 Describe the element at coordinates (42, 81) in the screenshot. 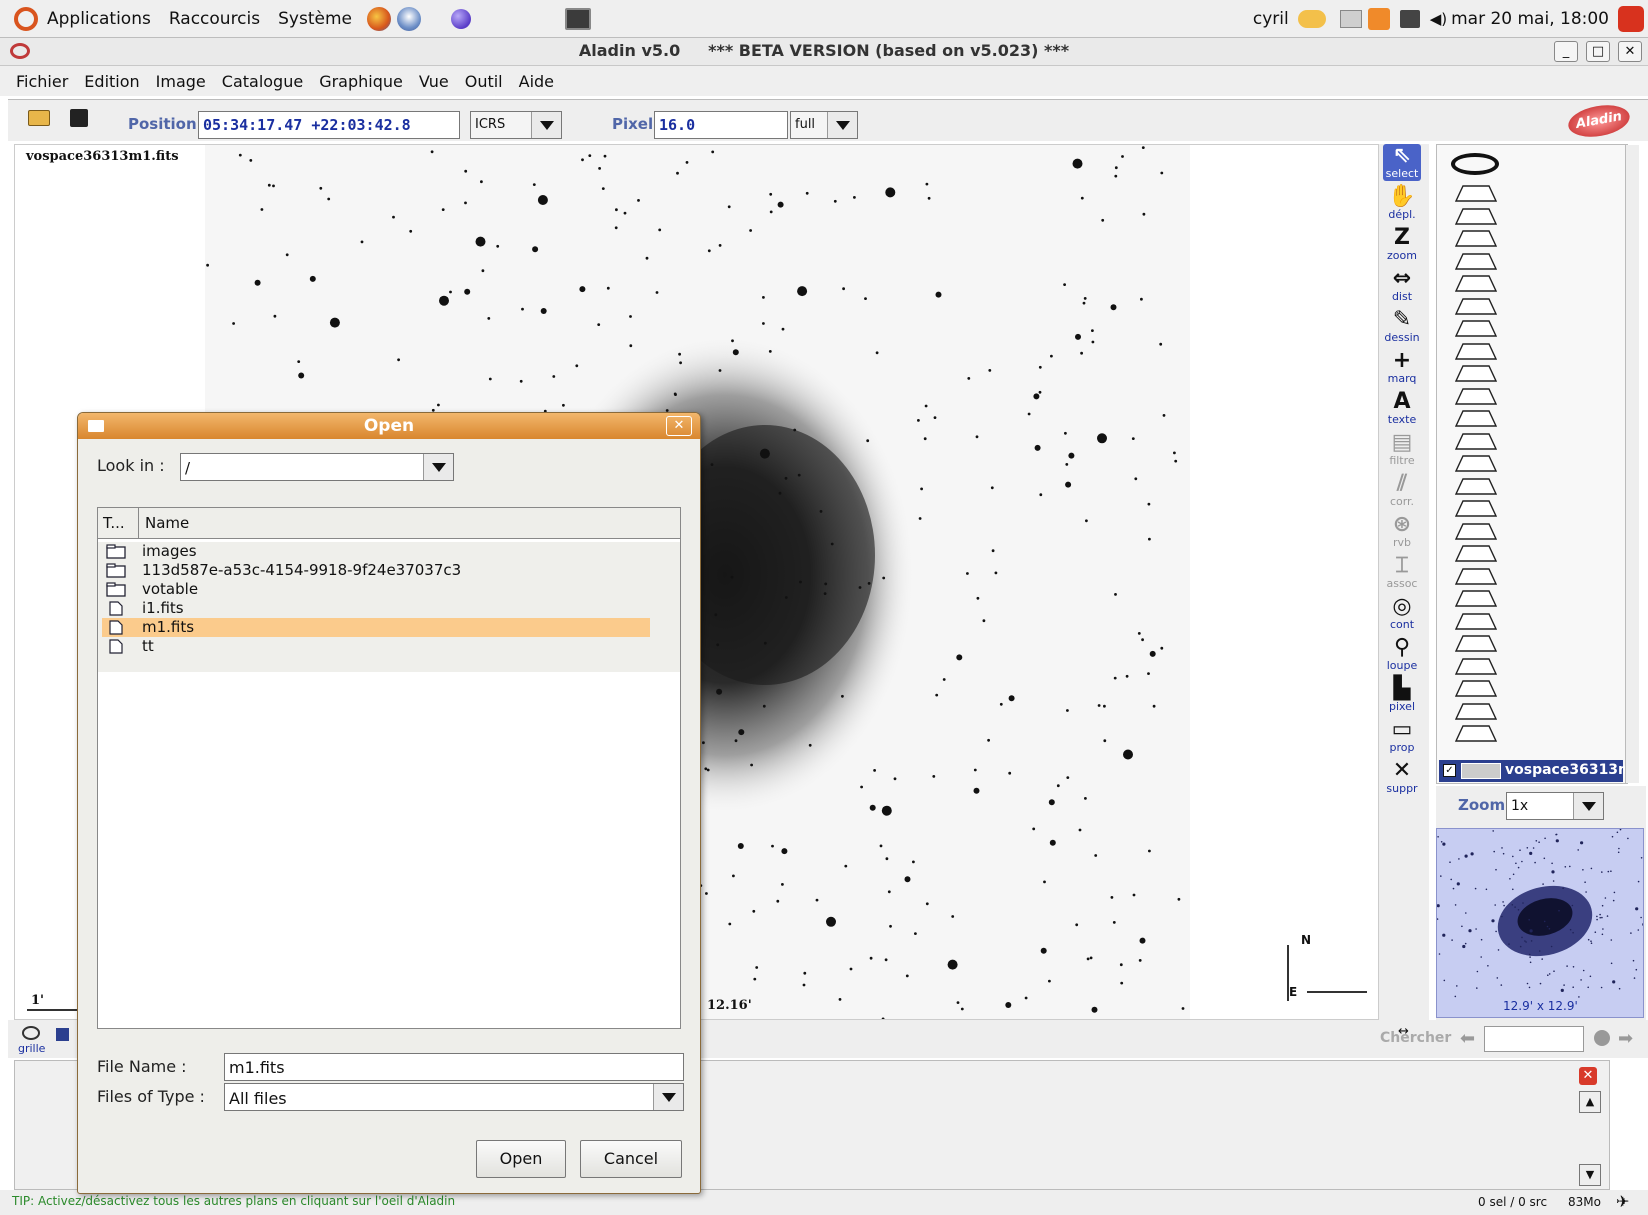

I see `menu-fichier: Fichier` at that location.